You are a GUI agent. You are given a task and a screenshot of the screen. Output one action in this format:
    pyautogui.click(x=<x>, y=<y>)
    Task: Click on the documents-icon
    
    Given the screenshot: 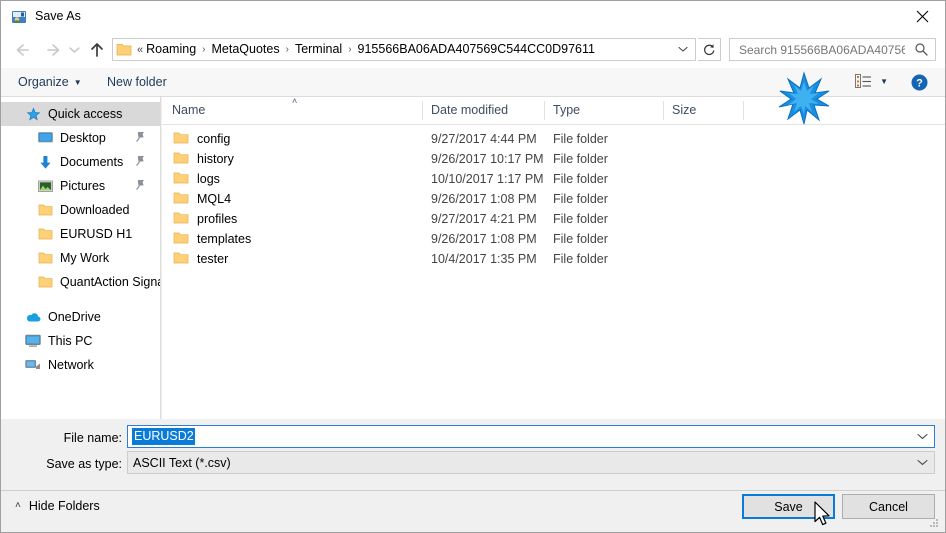 What is the action you would take?
    pyautogui.click(x=45, y=162)
    